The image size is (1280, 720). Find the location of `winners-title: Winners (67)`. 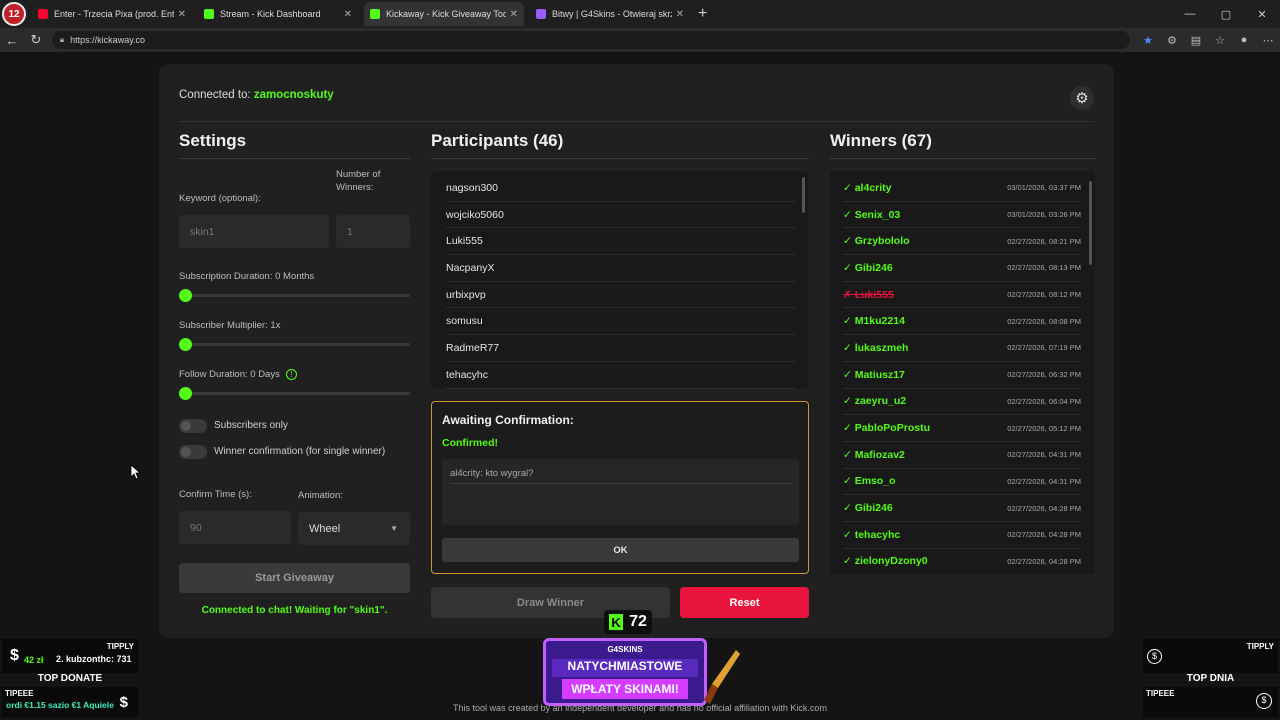

winners-title: Winners (67) is located at coordinates (881, 140).